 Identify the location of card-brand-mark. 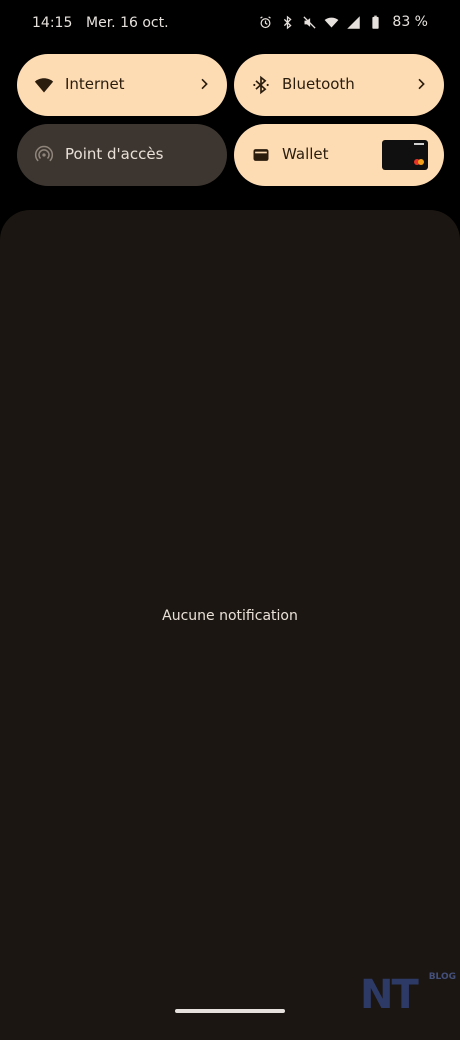
(419, 144).